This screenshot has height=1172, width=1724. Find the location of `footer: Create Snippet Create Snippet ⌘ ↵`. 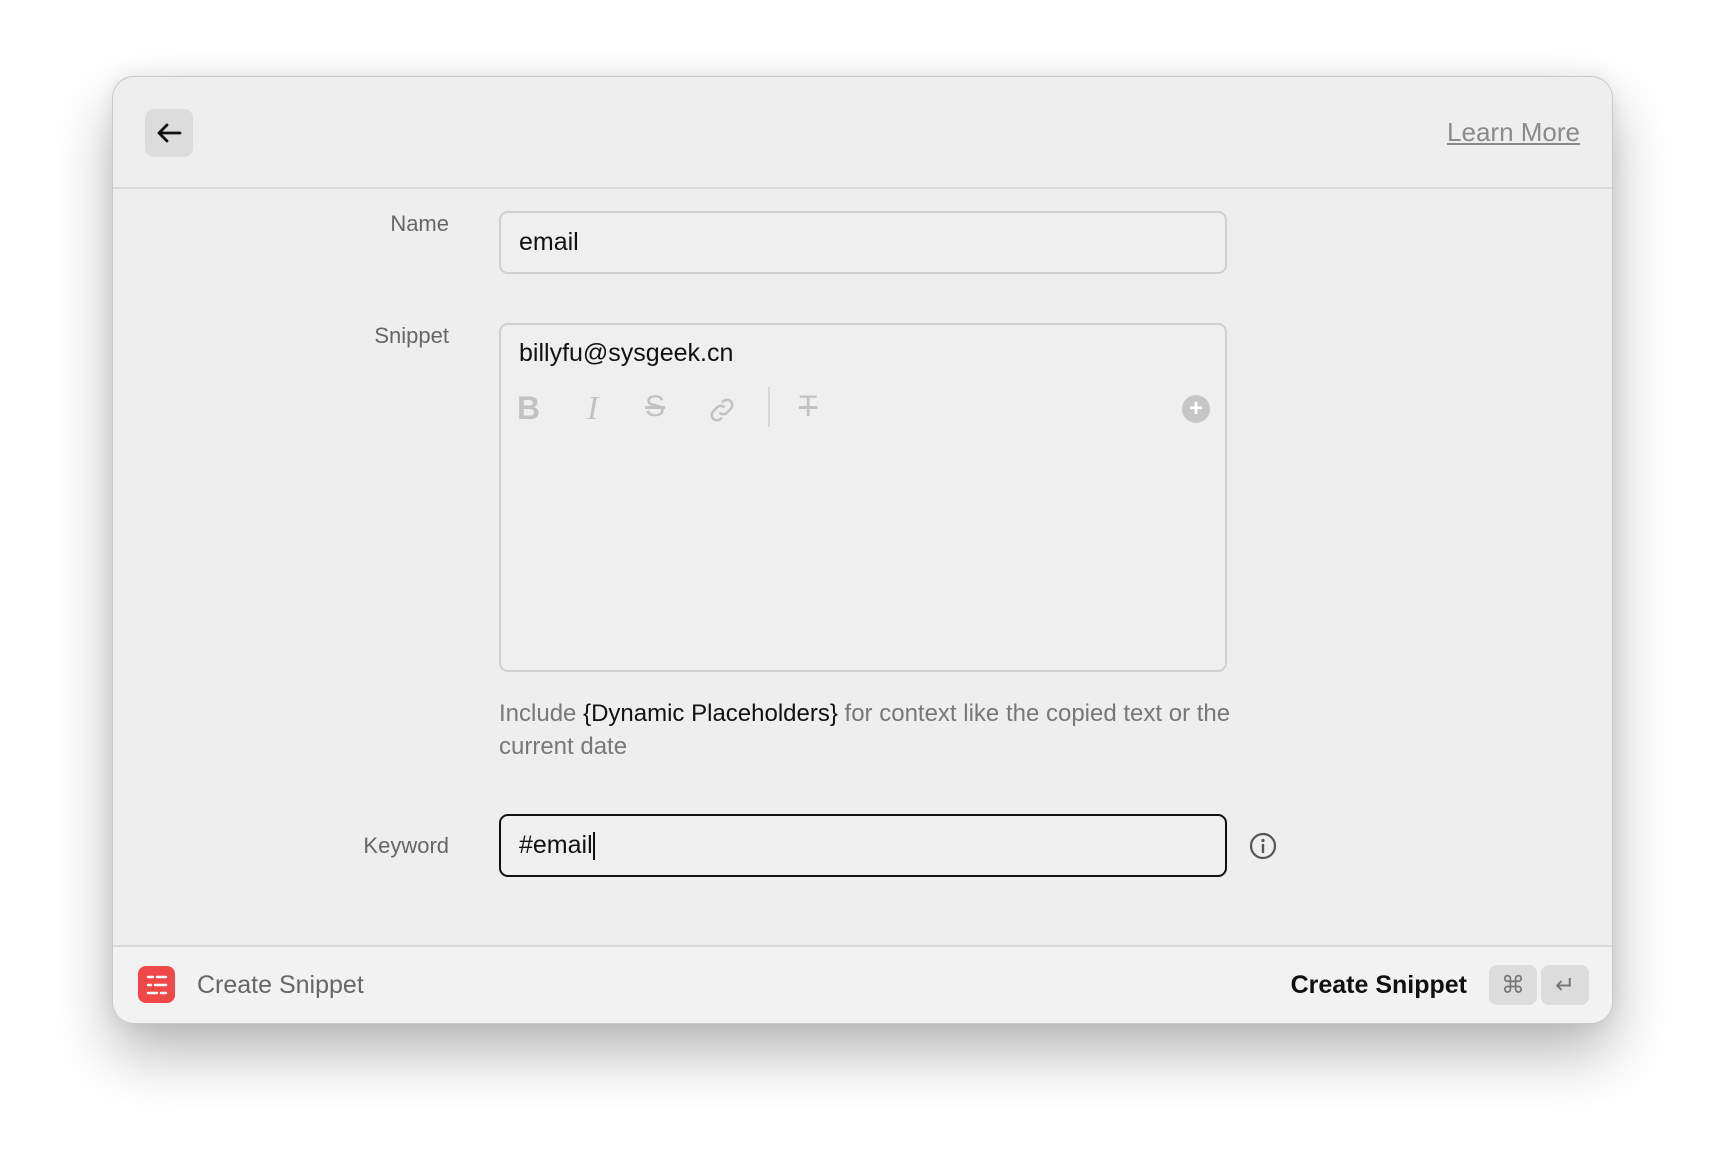

footer: Create Snippet Create Snippet ⌘ ↵ is located at coordinates (862, 985).